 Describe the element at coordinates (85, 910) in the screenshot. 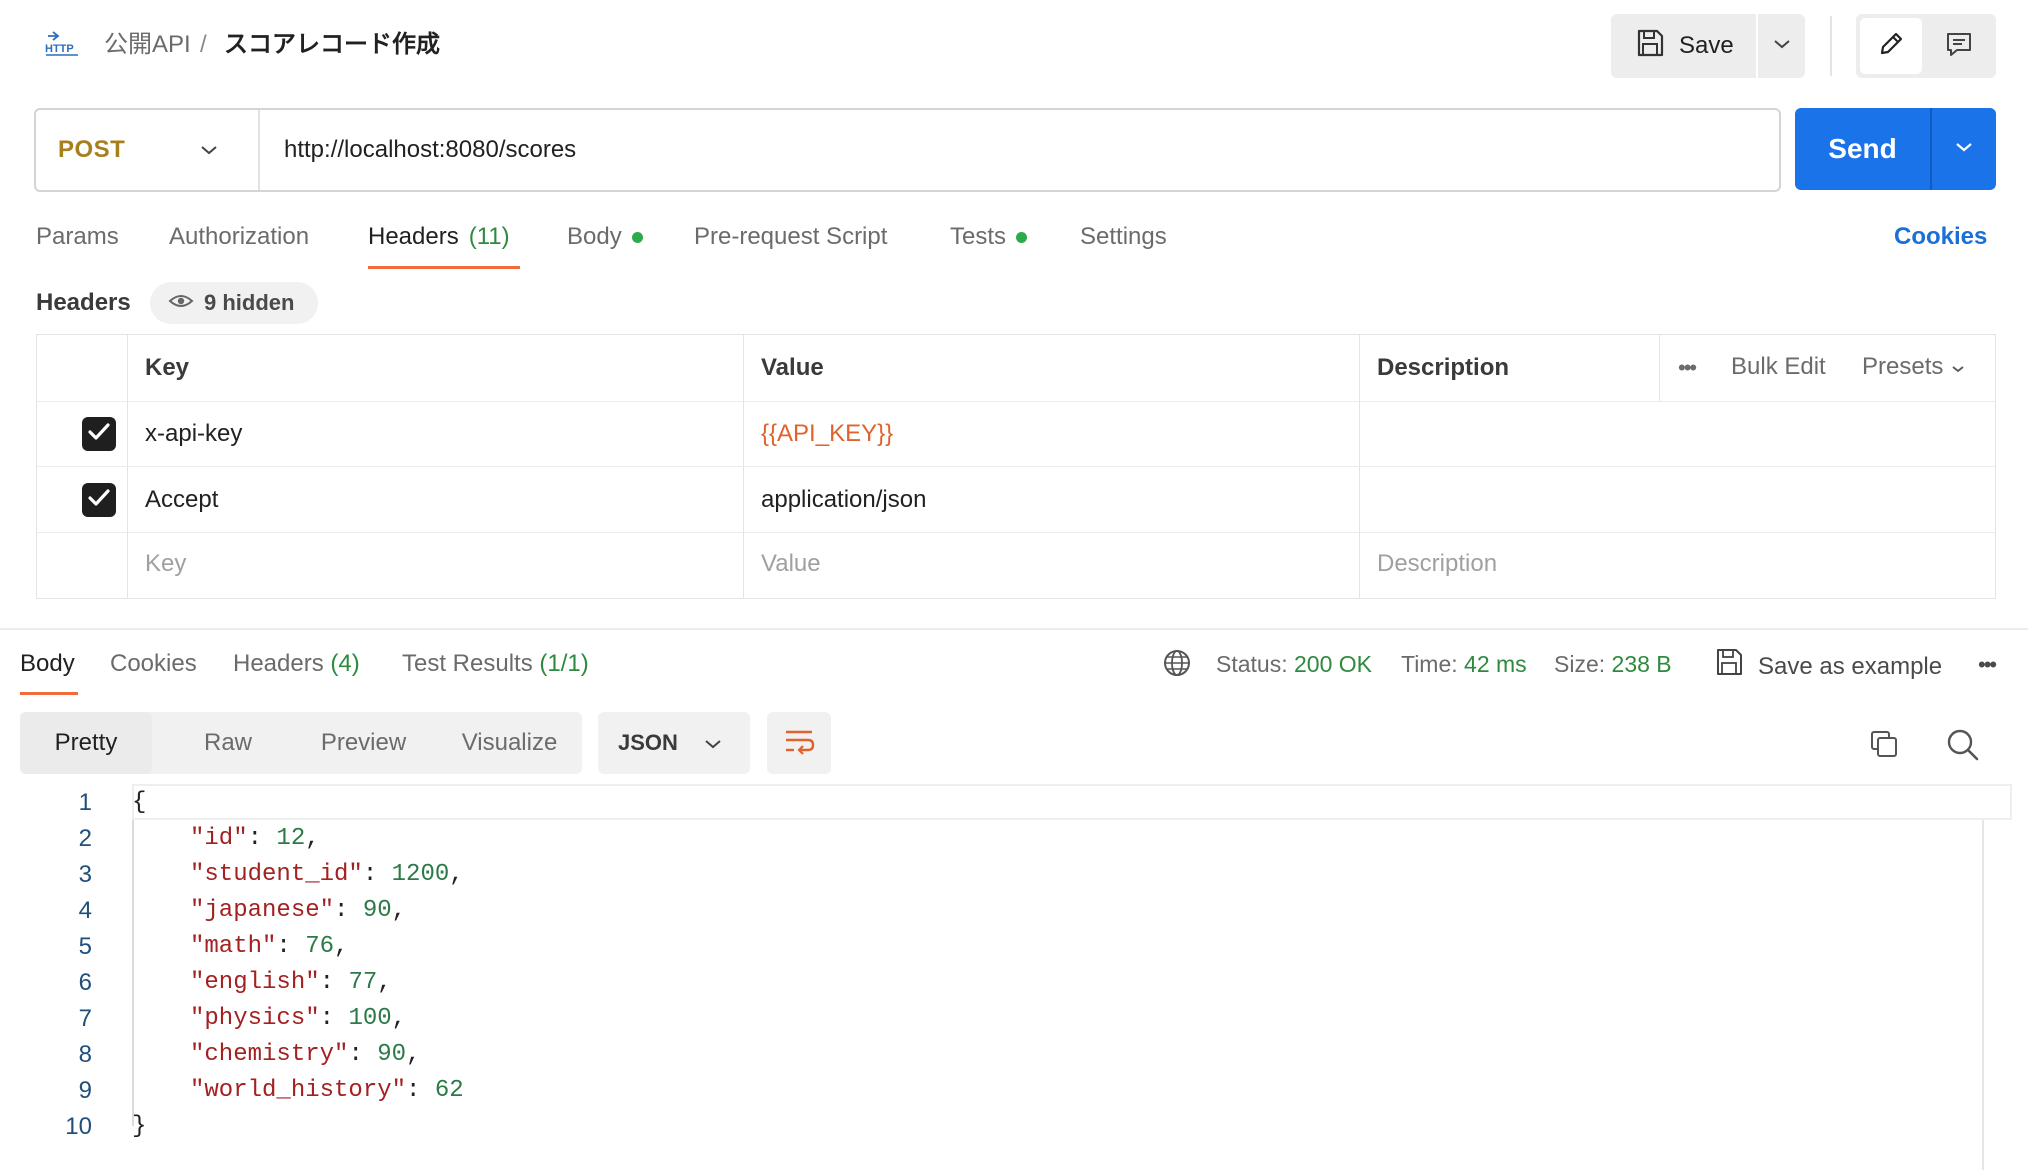

I see `line-number: 4` at that location.